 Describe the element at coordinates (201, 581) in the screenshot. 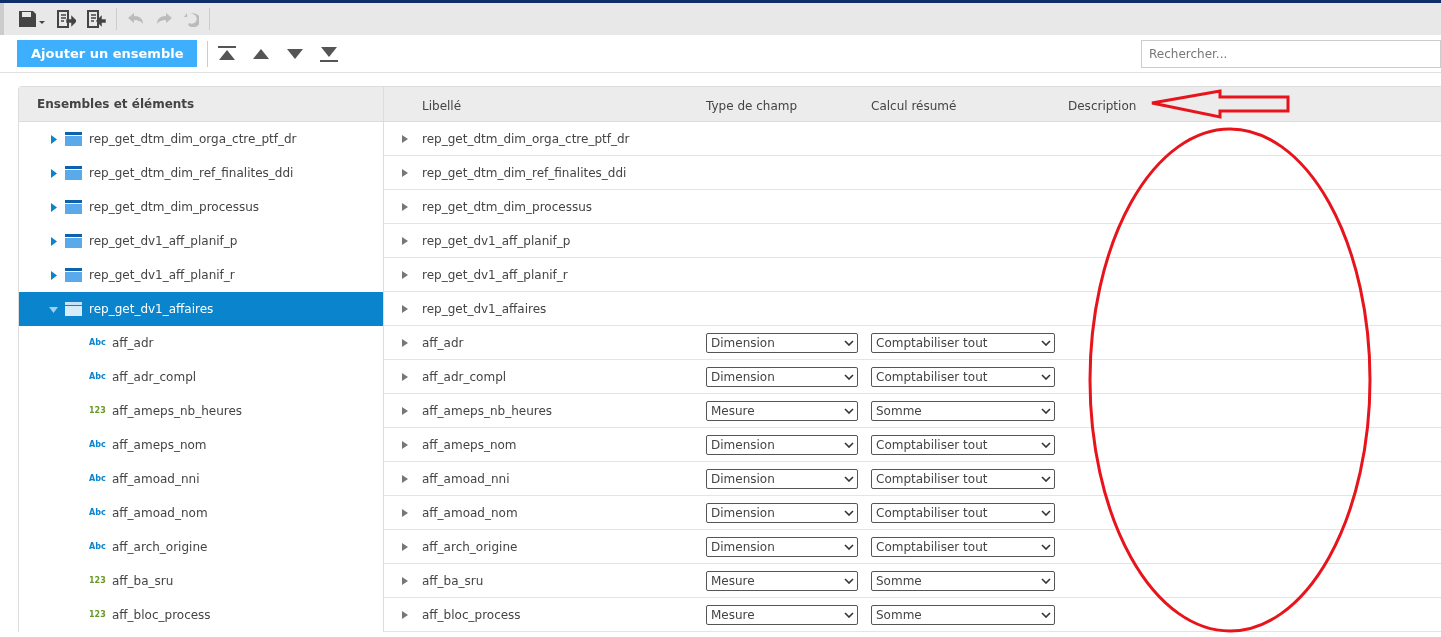

I see `tree-item: 123 aff_ba_sru` at that location.